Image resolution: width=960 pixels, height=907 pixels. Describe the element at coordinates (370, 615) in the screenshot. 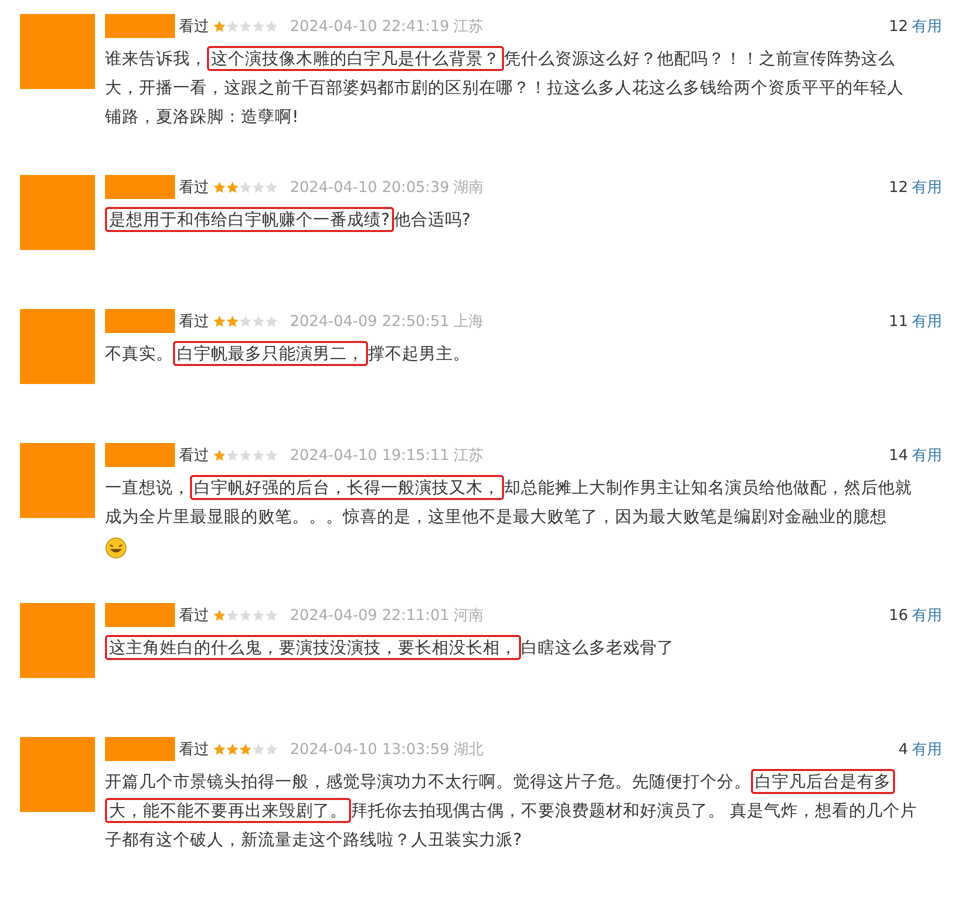

I see `review-time: 2024-04-09 22:11:01` at that location.